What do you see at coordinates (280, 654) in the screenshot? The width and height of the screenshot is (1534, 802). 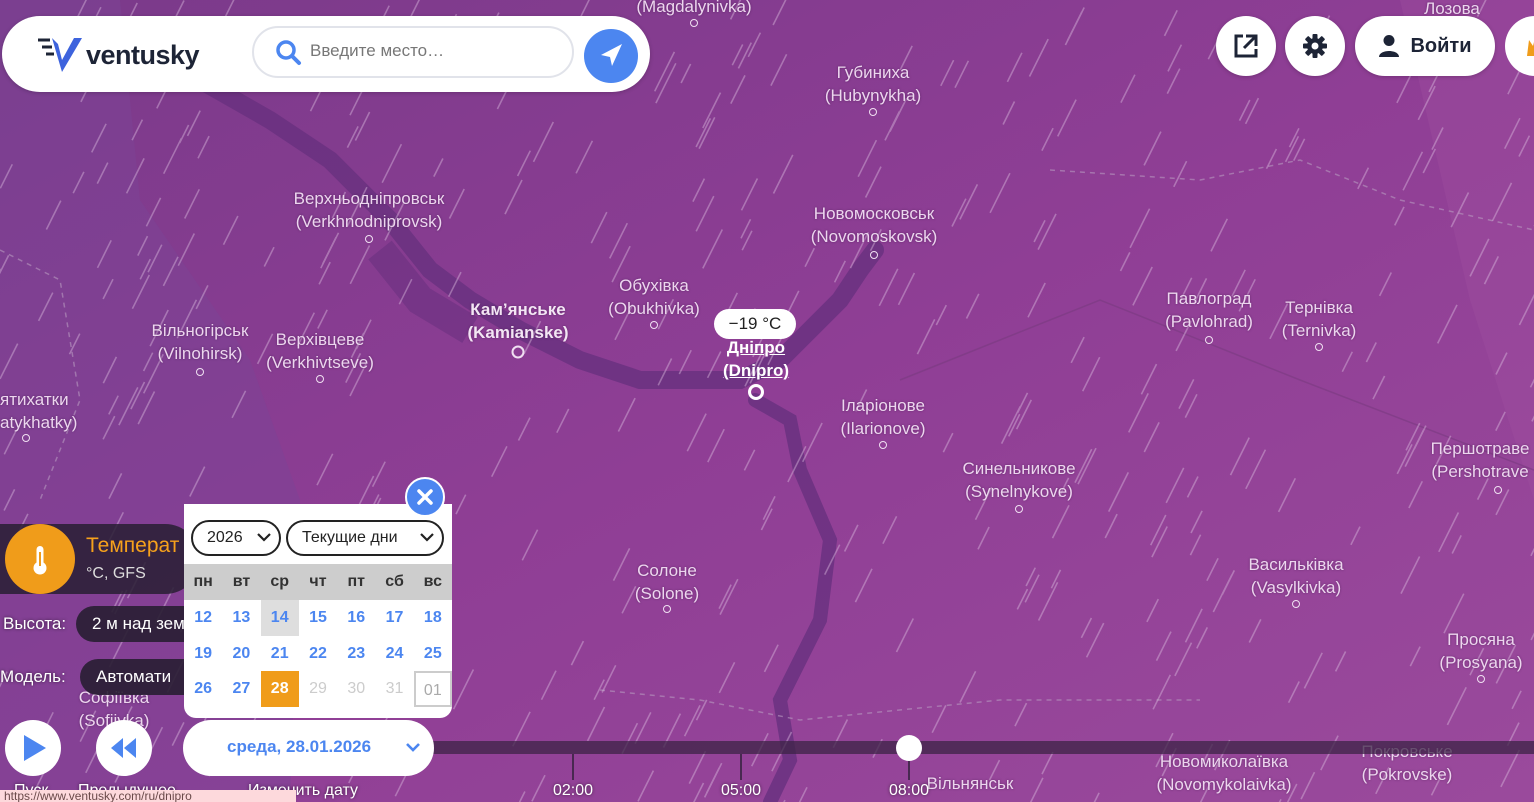 I see `calendar-day: 21` at bounding box center [280, 654].